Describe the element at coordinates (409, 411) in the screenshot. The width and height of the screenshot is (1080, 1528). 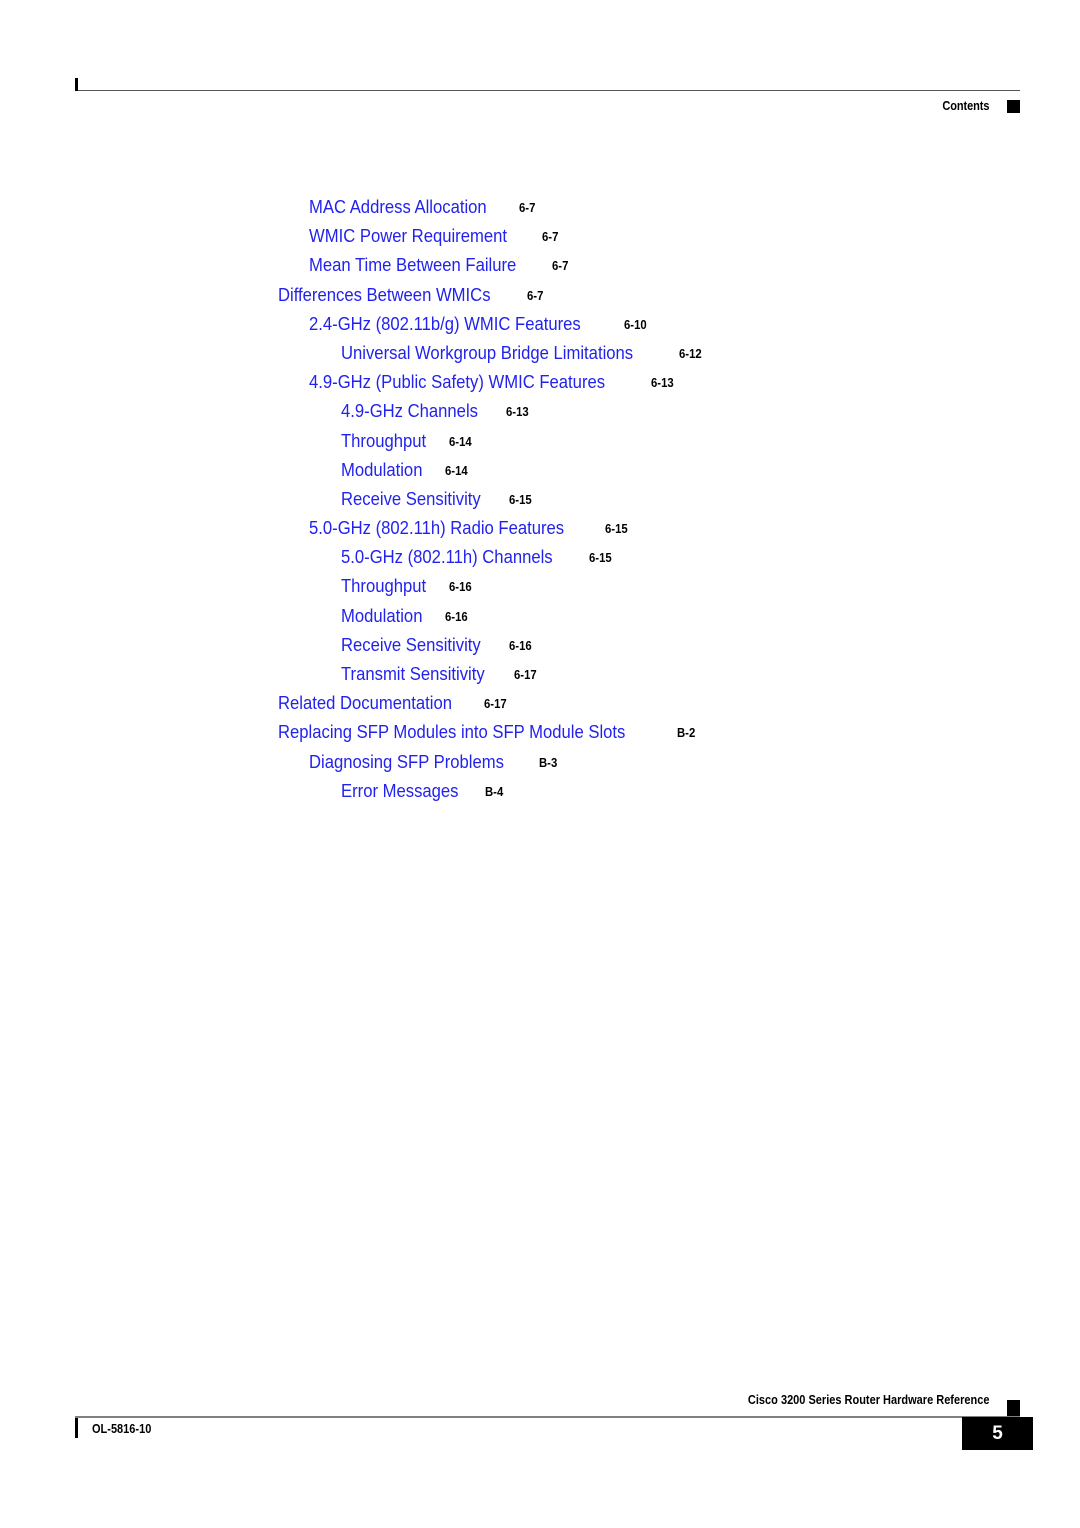
I see `toc-entry-title: 4.9-GHz Channels` at that location.